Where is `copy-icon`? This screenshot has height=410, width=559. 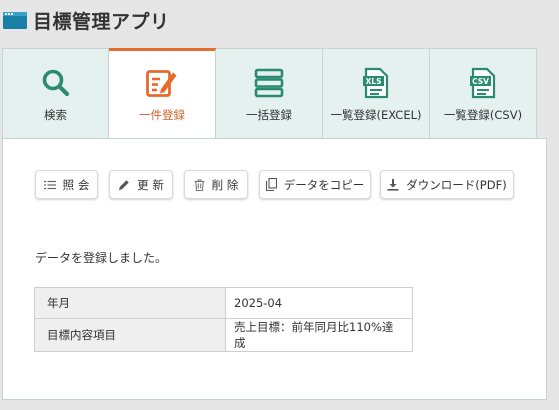 copy-icon is located at coordinates (271, 184).